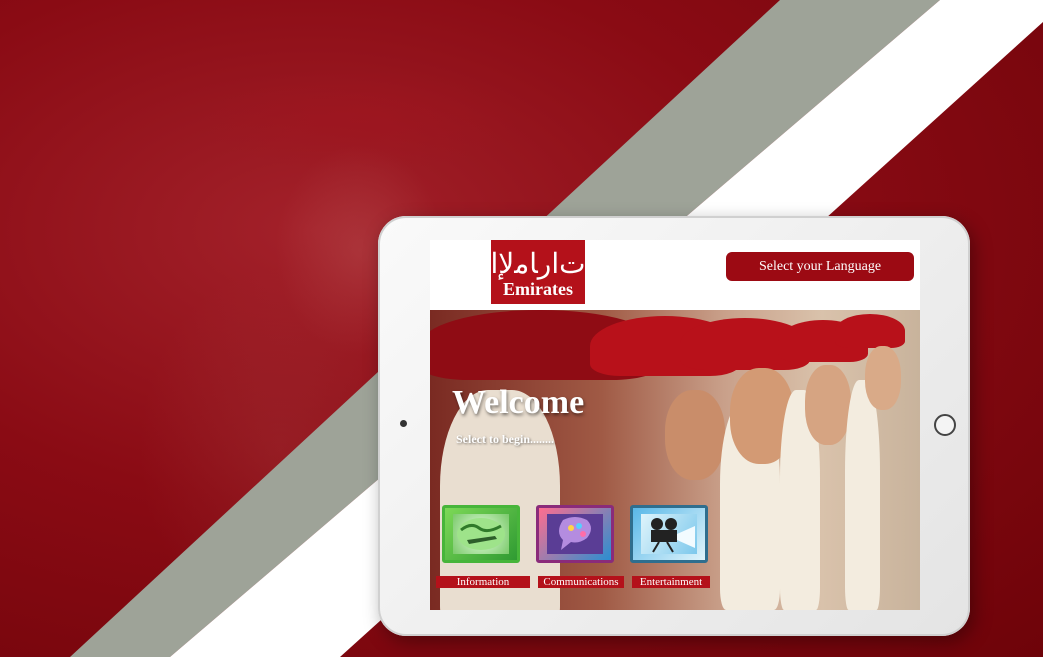 This screenshot has height=657, width=1043. What do you see at coordinates (675, 275) in the screenshot?
I see `app-header: ﺕﺍﺭﺎﻣﻹﺍ Emirates Select your Language` at bounding box center [675, 275].